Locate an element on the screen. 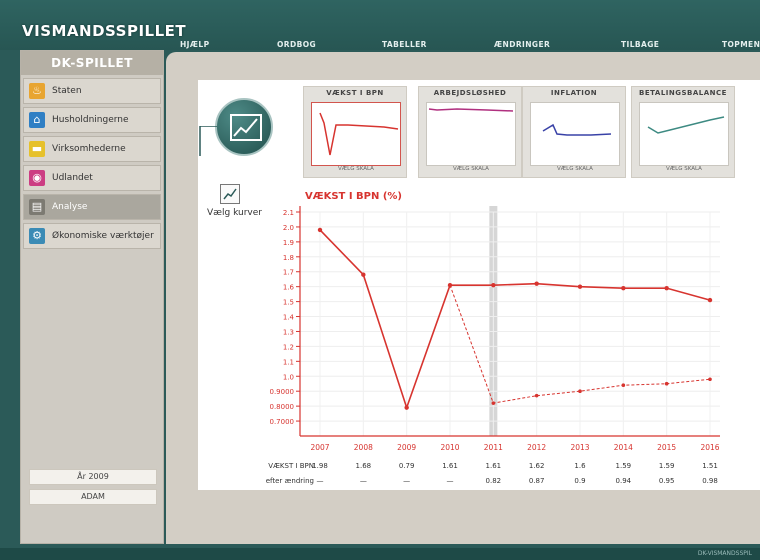  y-tick-label: 1.3 is located at coordinates (288, 332).